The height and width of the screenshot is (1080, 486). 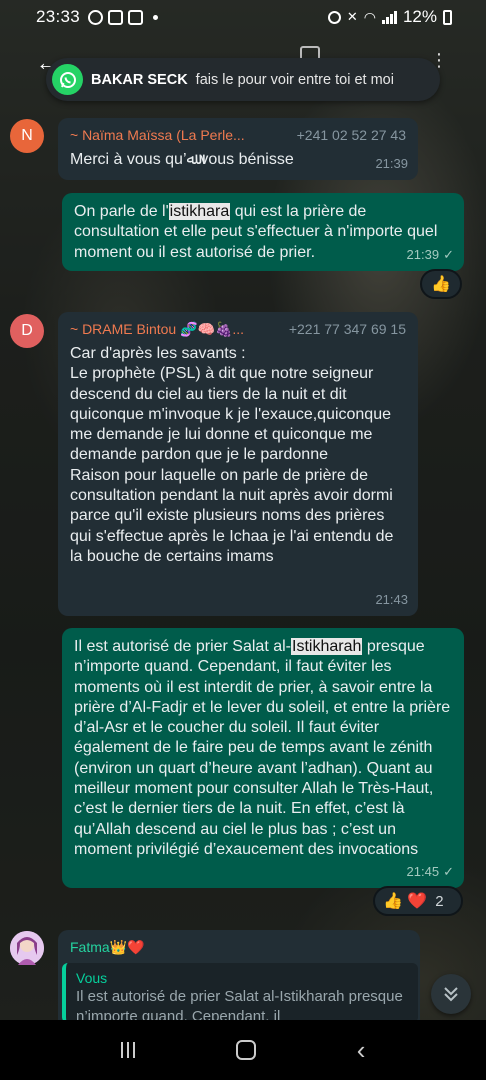 I want to click on message-sender-phone: +241 02 52 27 43, so click(x=351, y=135).